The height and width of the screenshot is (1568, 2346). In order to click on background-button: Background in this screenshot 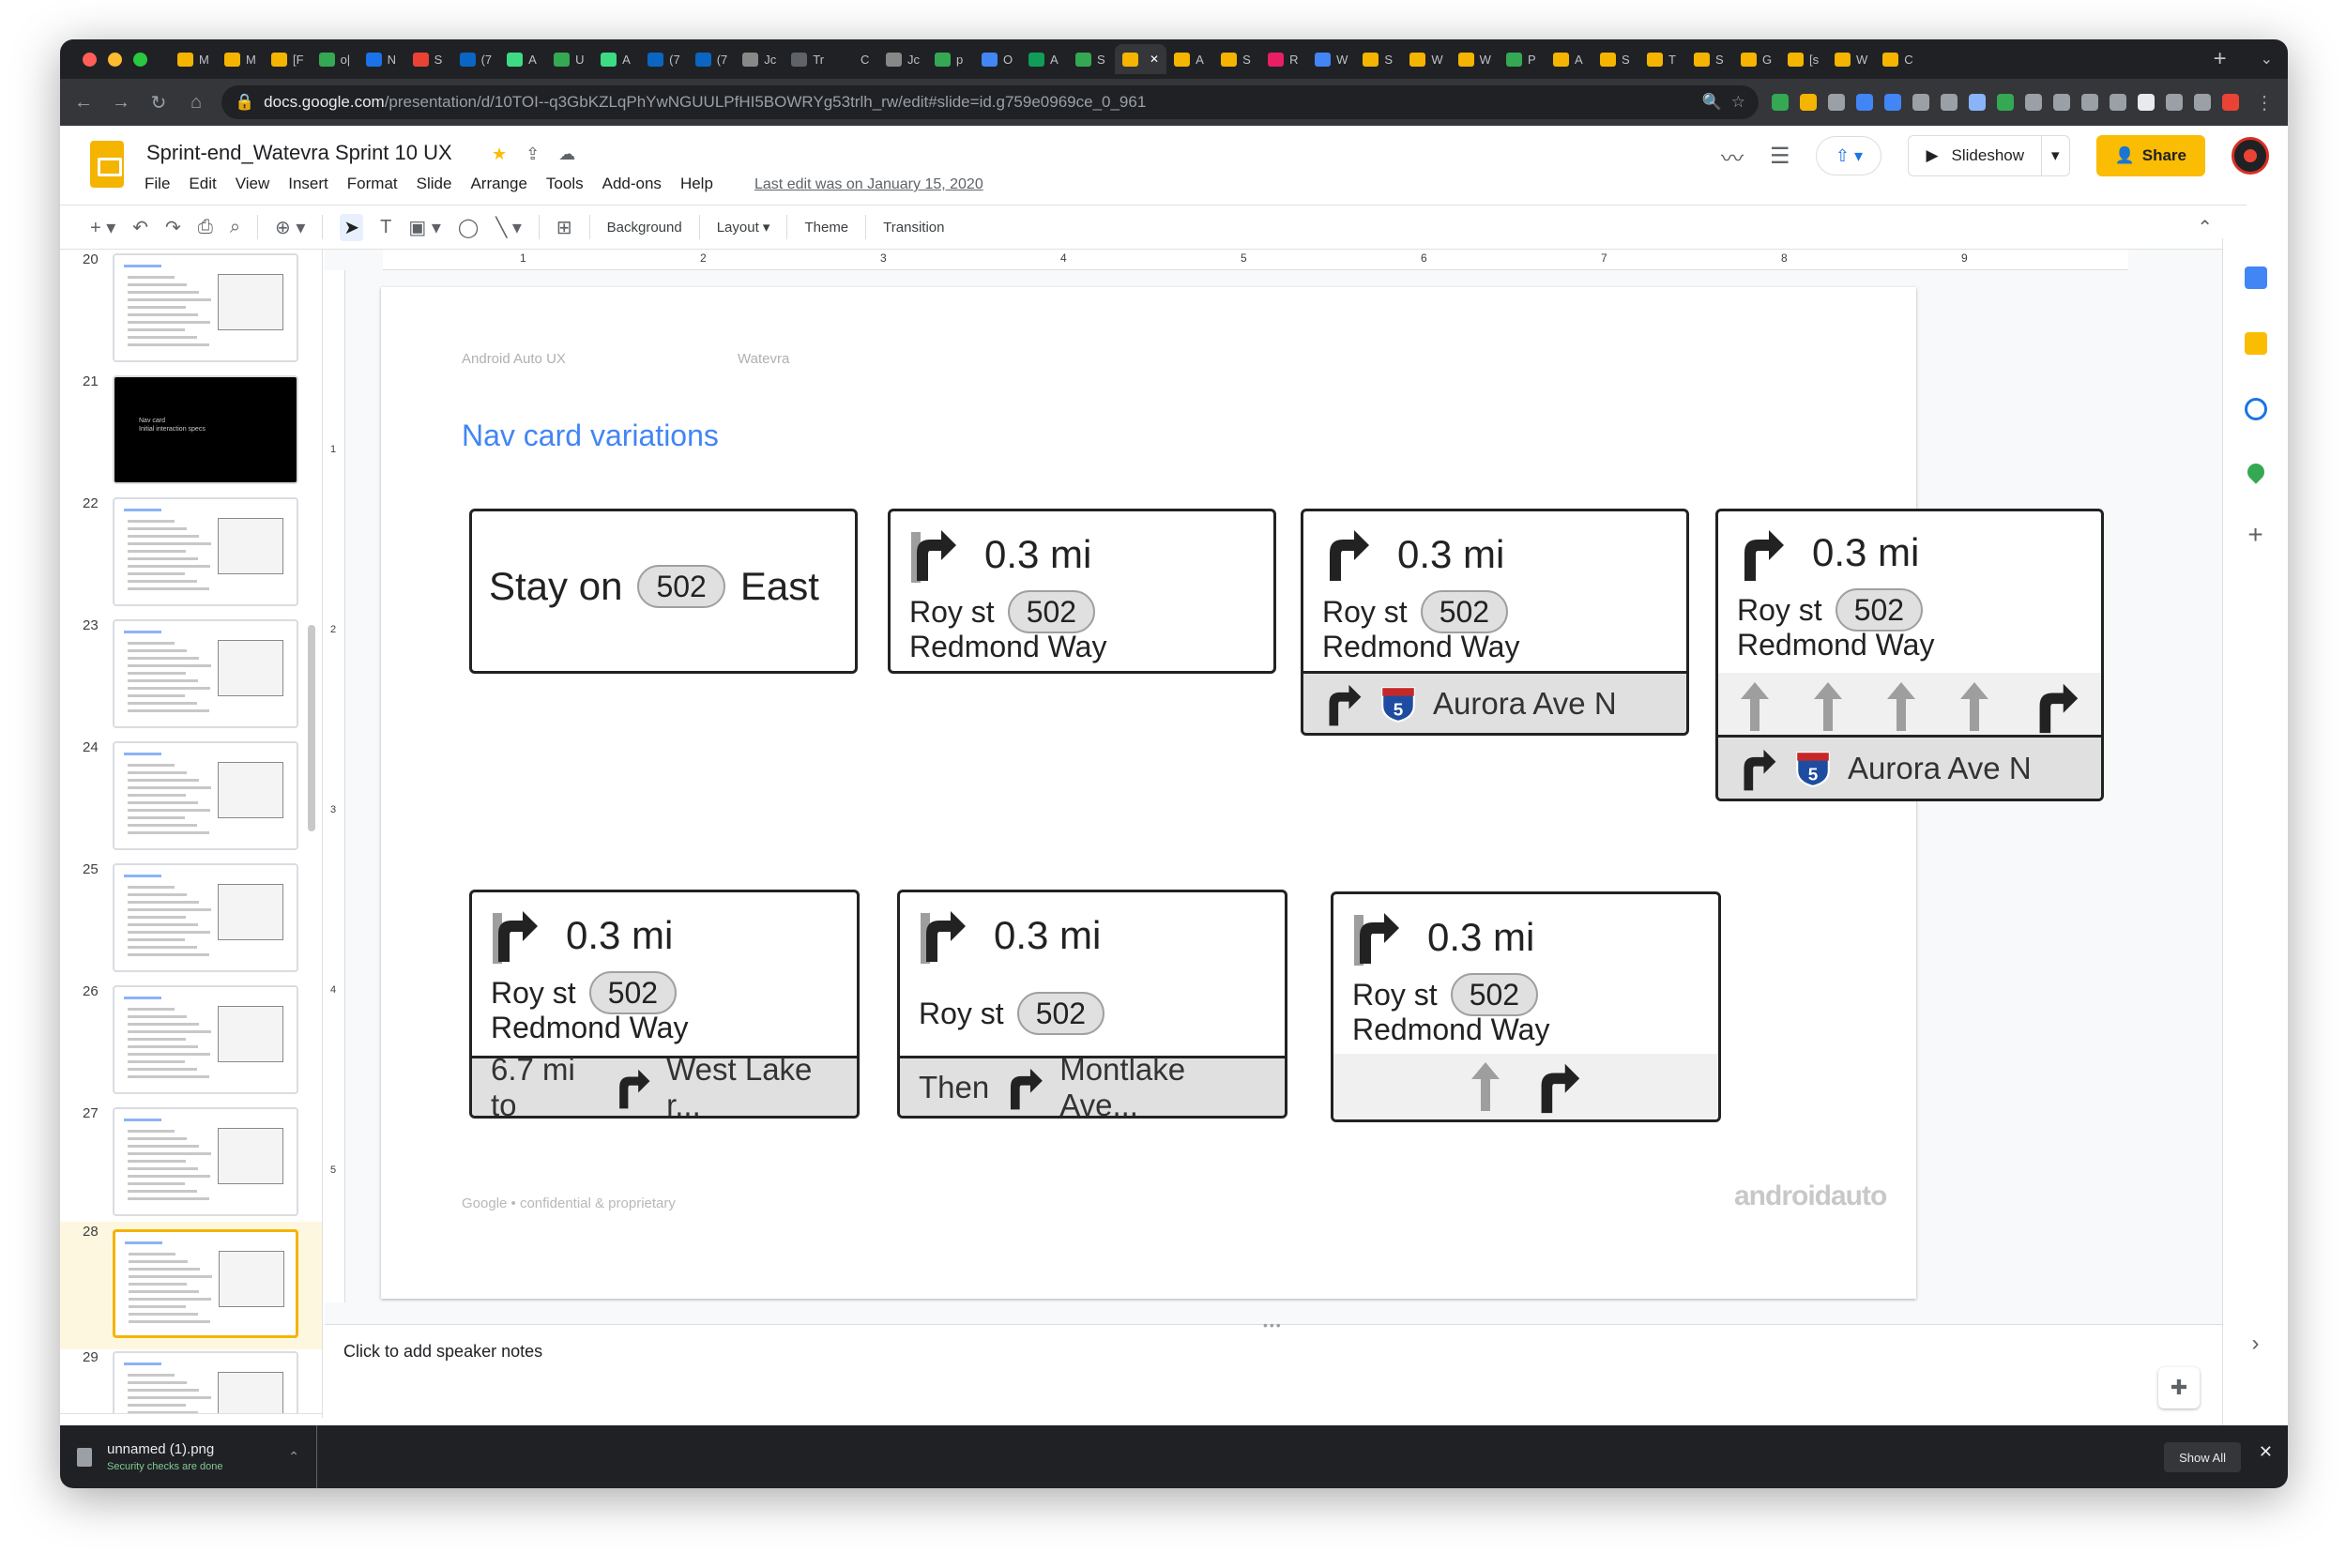, I will do `click(645, 228)`.